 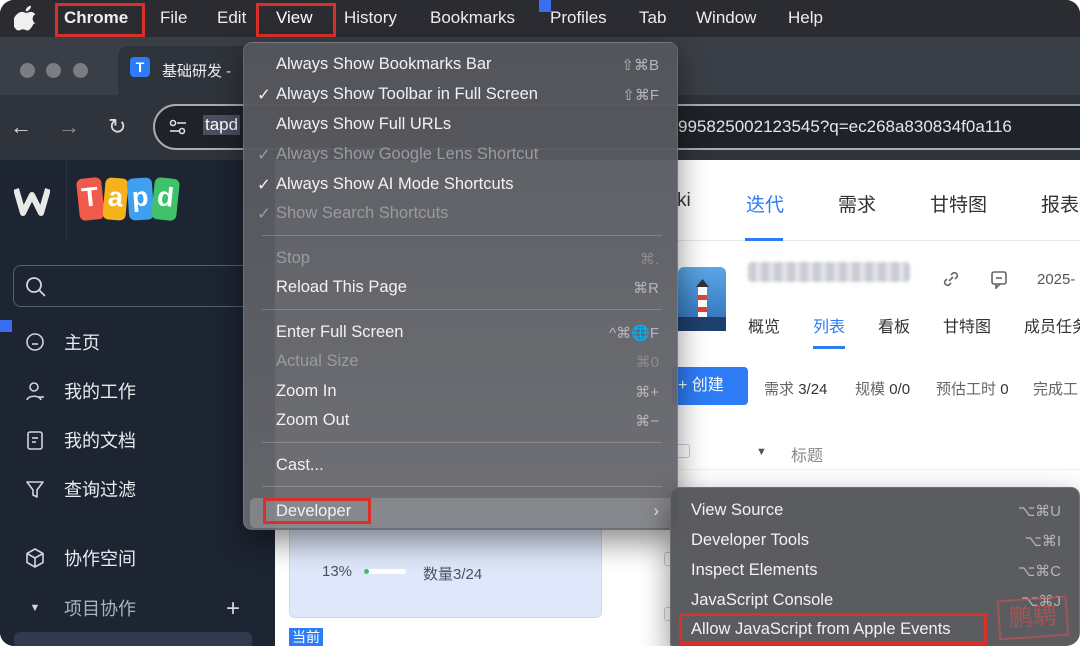 What do you see at coordinates (133, 639) in the screenshot?
I see `sidebar-selected-item` at bounding box center [133, 639].